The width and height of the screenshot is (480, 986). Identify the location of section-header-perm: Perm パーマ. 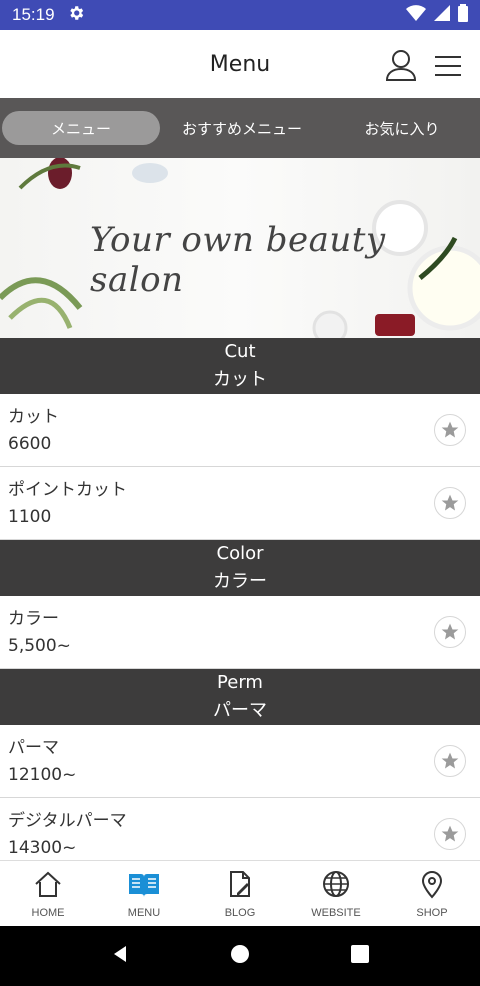
(240, 697).